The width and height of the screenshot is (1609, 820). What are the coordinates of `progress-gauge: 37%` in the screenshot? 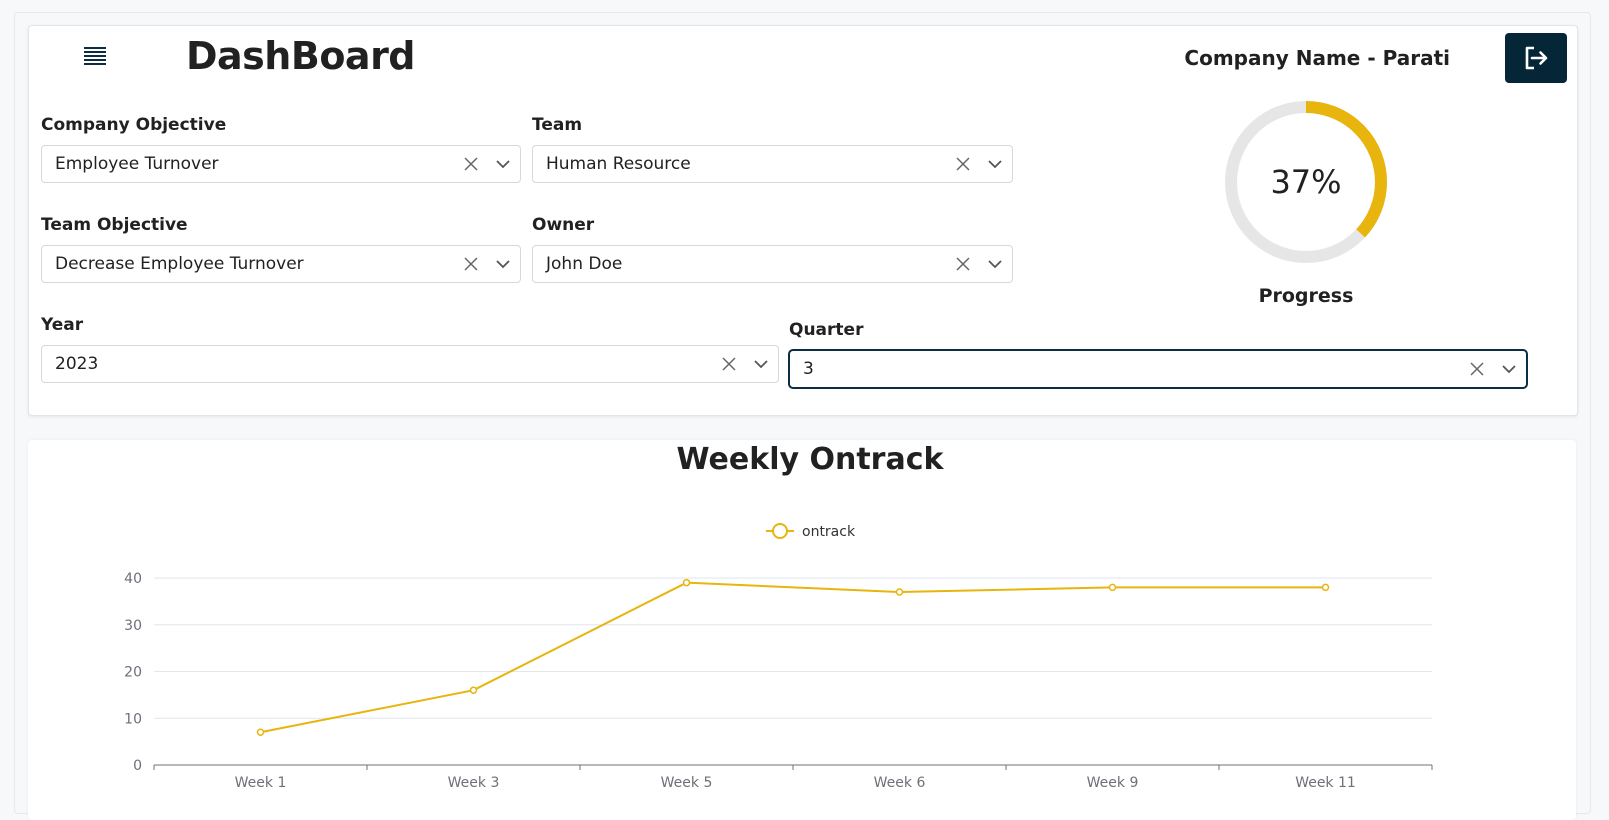 It's located at (1306, 182).